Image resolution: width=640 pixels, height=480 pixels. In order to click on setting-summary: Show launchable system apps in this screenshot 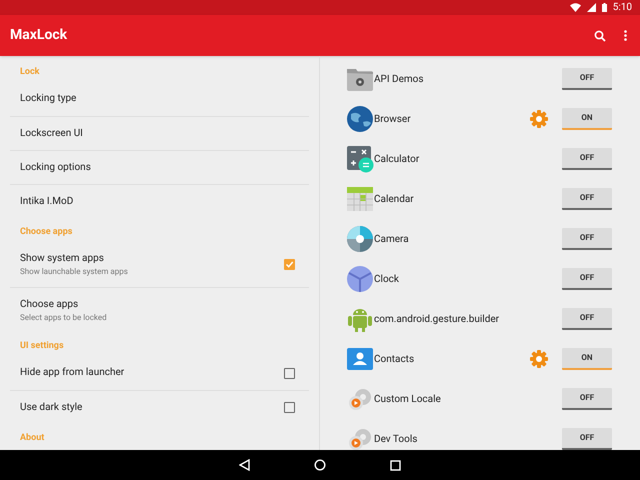, I will do `click(74, 271)`.